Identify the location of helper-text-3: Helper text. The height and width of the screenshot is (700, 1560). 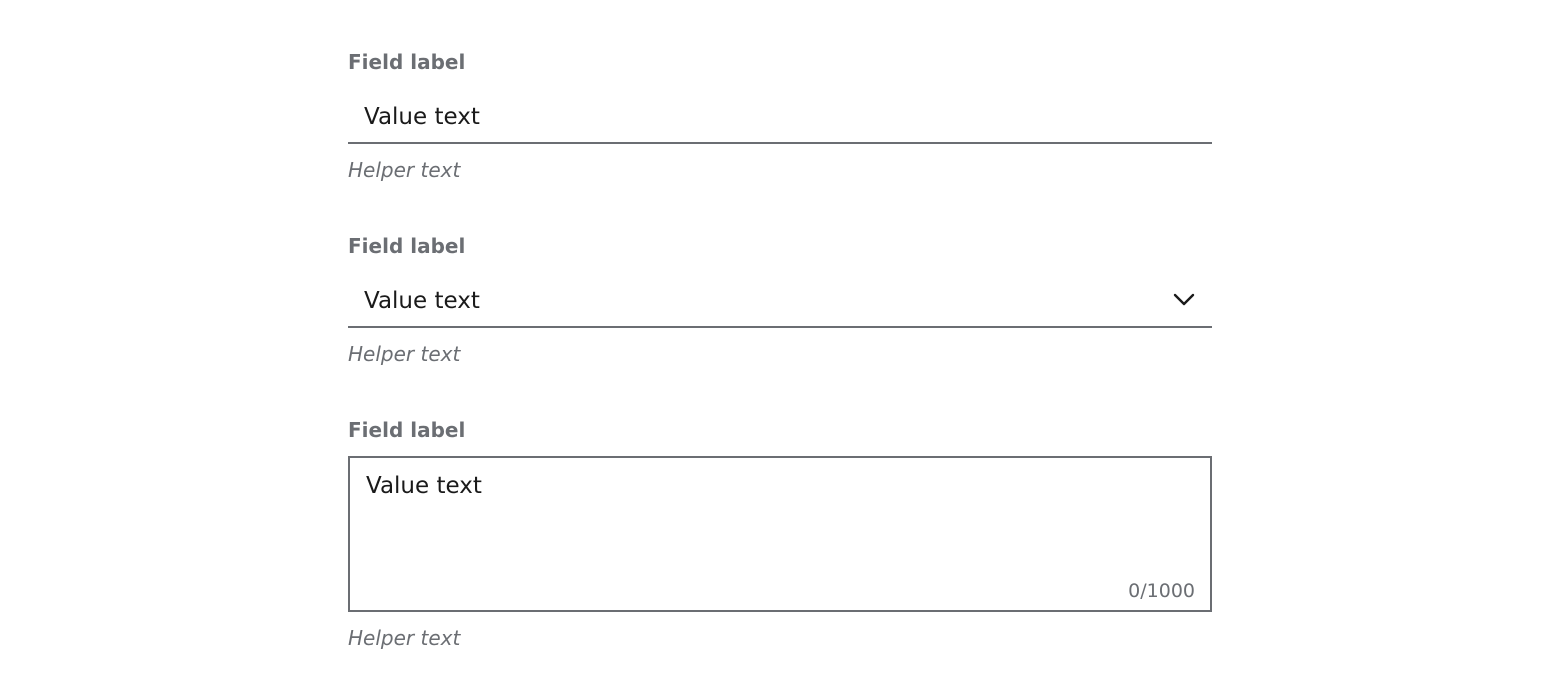
(404, 638).